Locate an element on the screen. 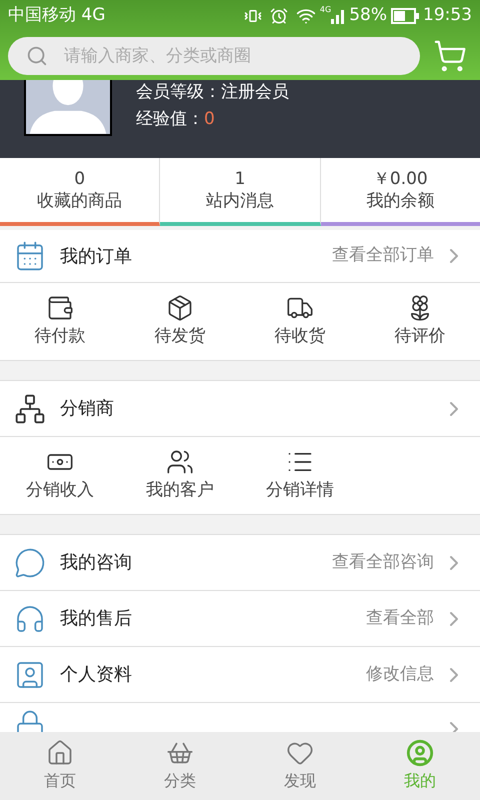 The width and height of the screenshot is (480, 800). orders-link: 查看全部订单 is located at coordinates (383, 256).